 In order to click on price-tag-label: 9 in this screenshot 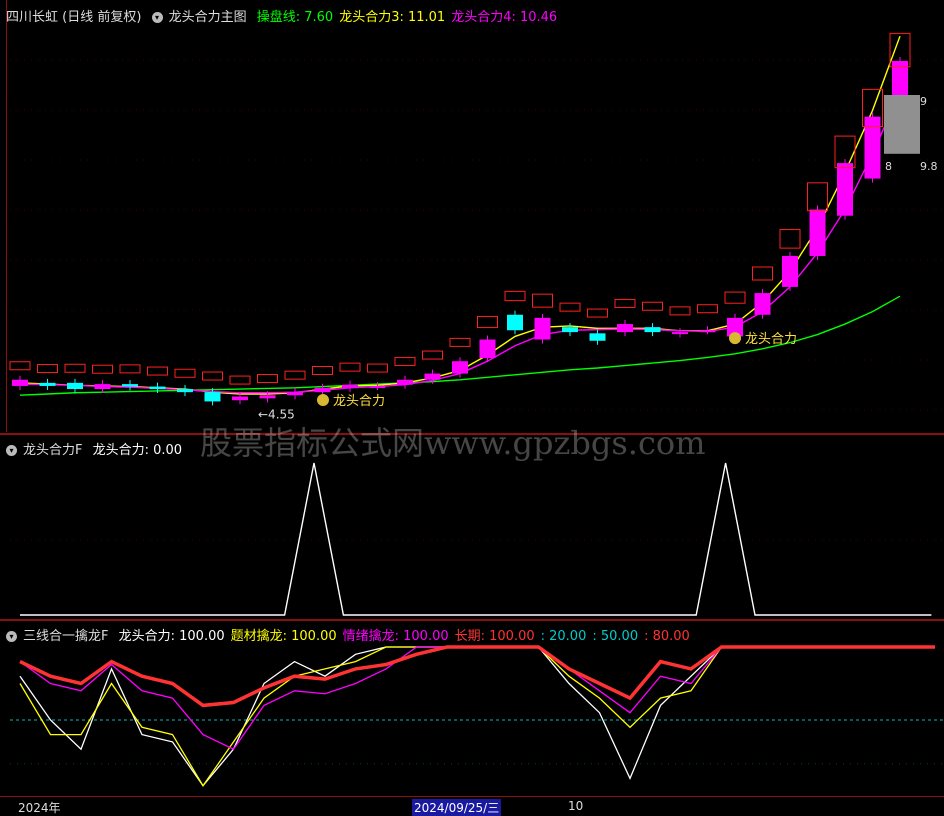, I will do `click(923, 101)`.